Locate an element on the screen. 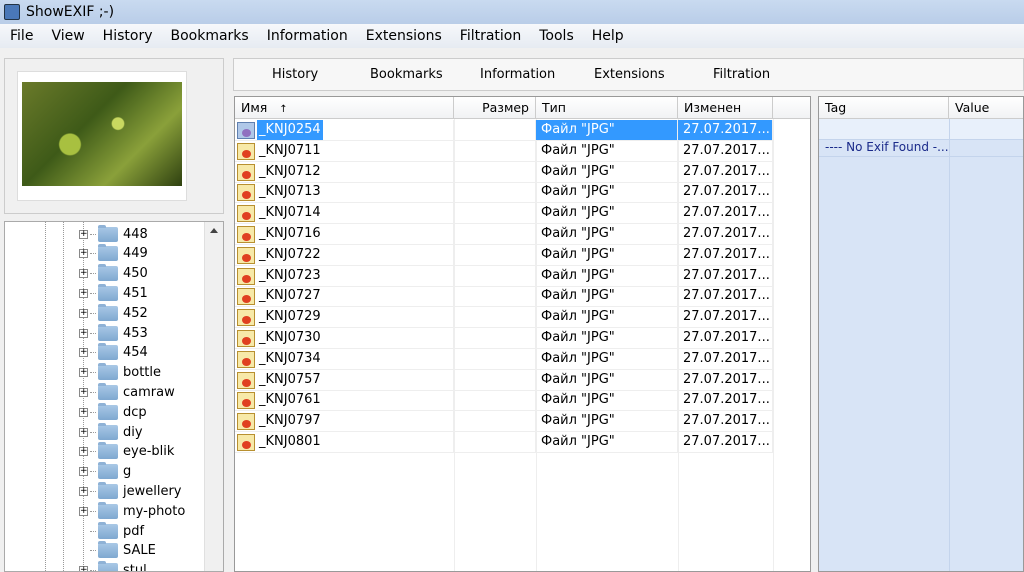  tree-folder-item: +452 is located at coordinates (113, 313).